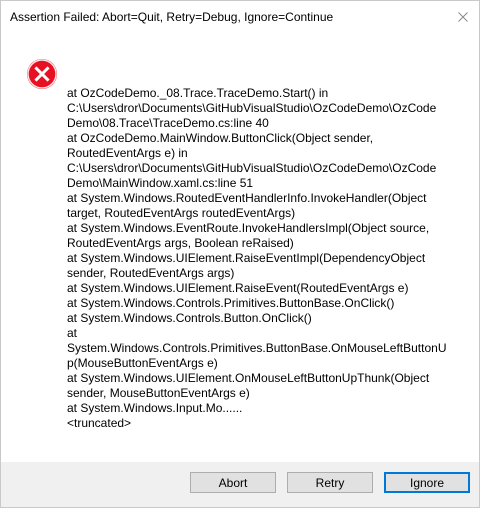 The image size is (480, 508). Describe the element at coordinates (233, 482) in the screenshot. I see `abort-button: Abort` at that location.